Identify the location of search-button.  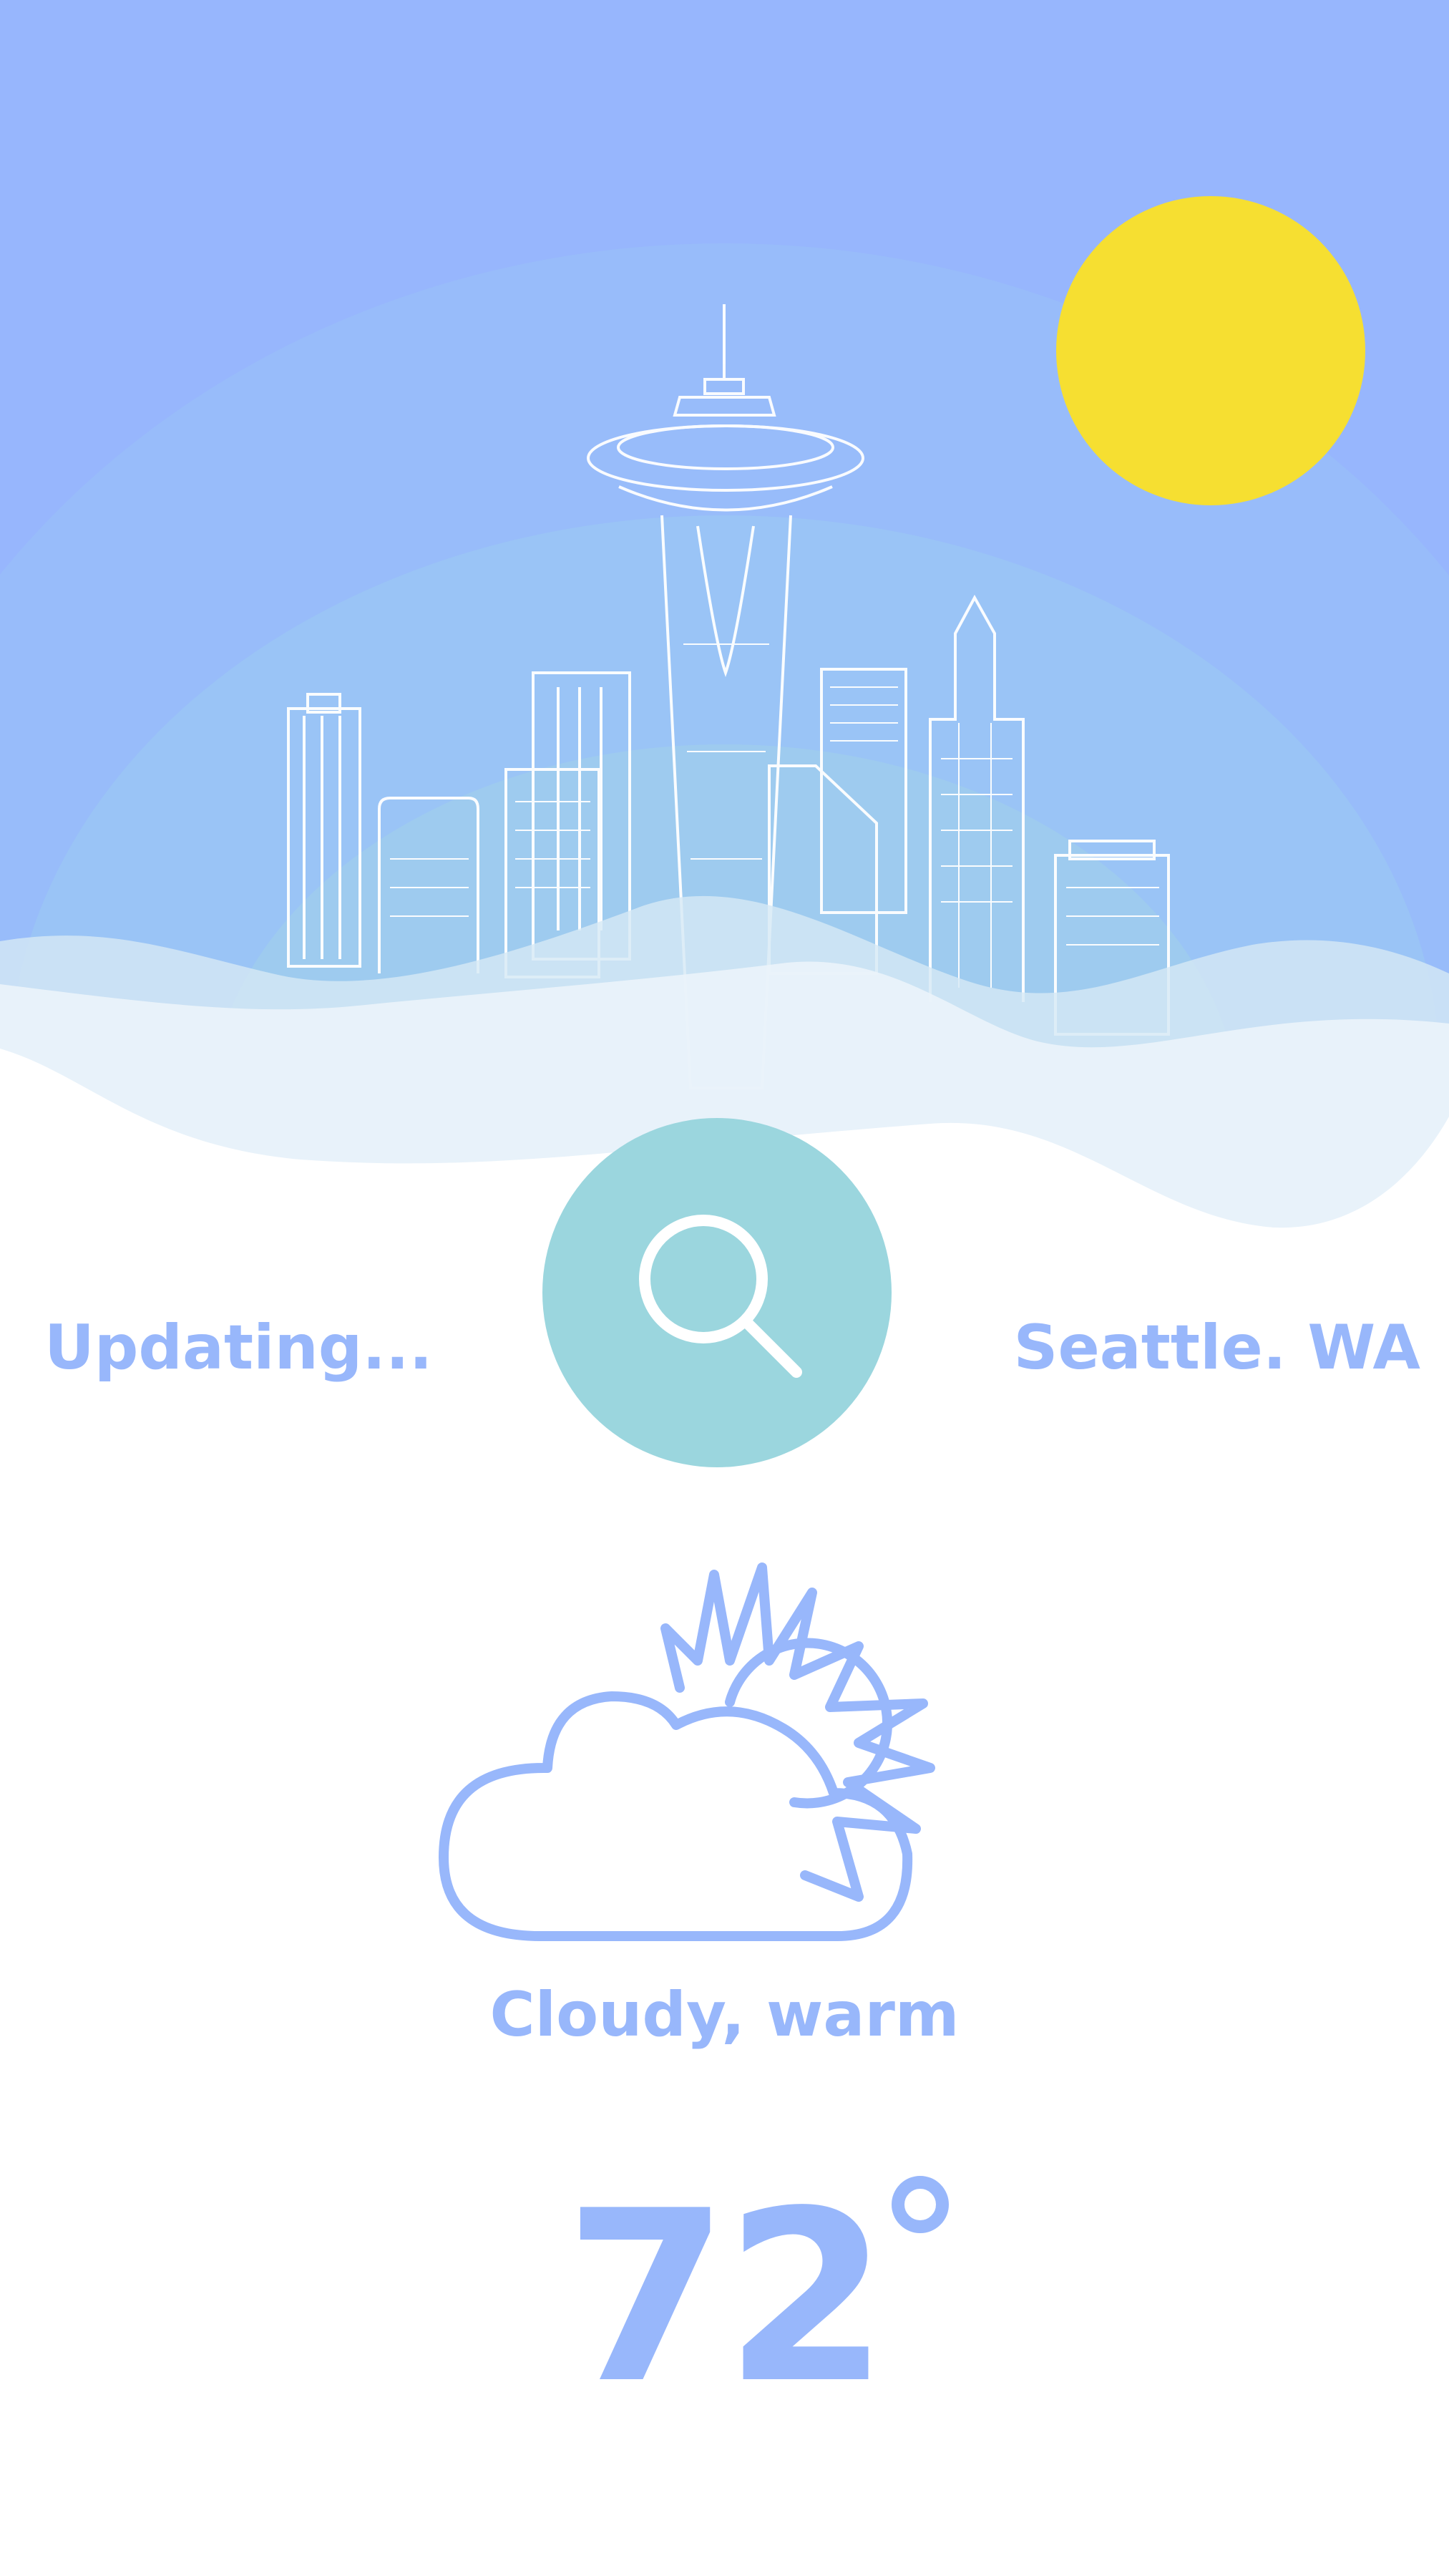
(717, 1292).